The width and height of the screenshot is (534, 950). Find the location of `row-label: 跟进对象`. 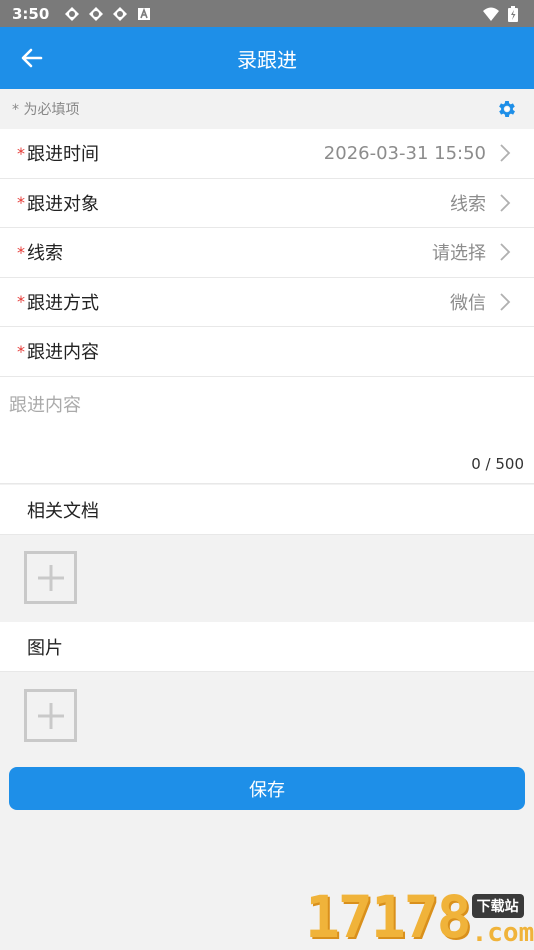

row-label: 跟进对象 is located at coordinates (63, 204).